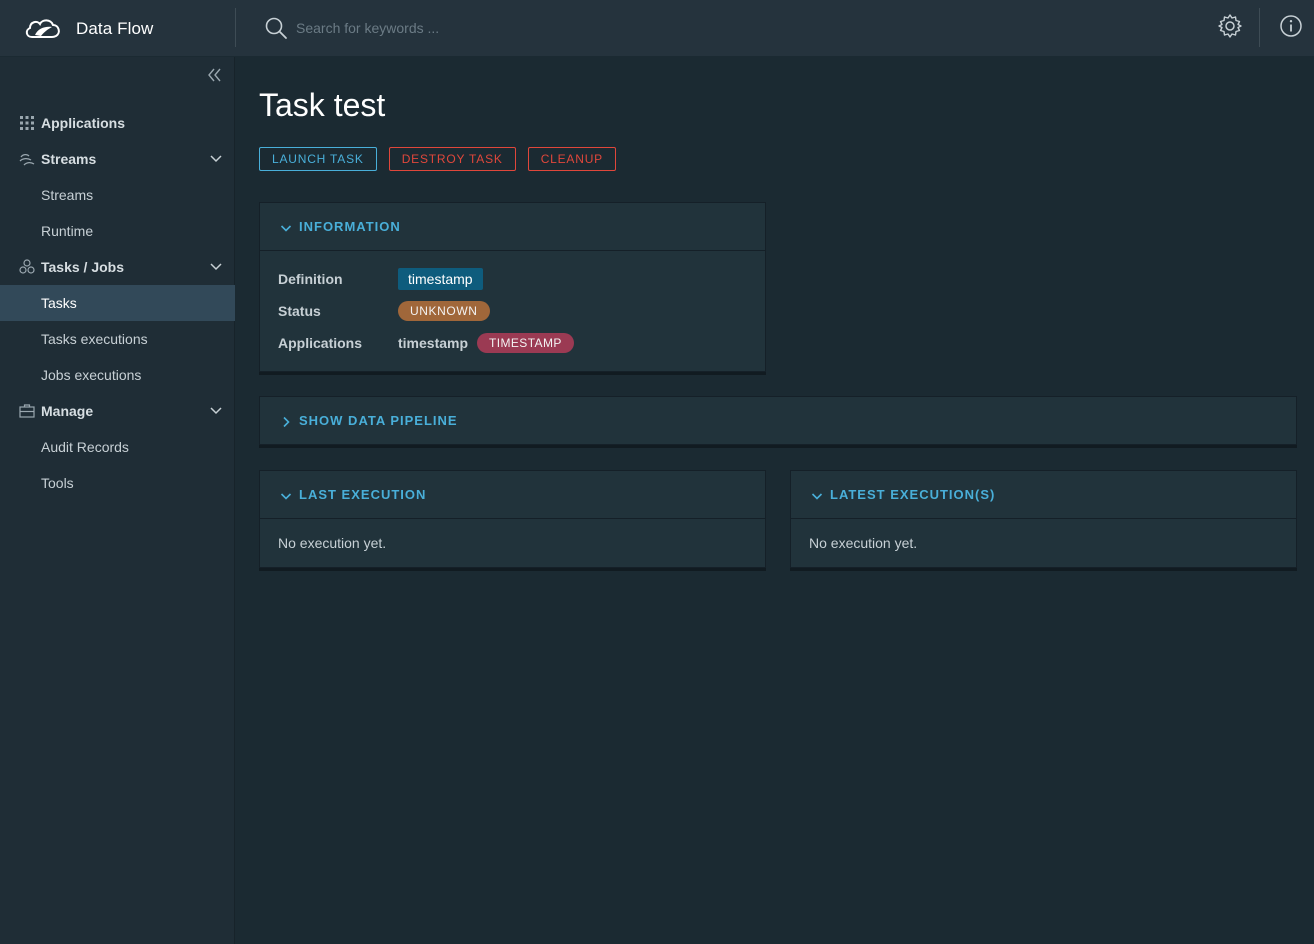  I want to click on app-title: Data Flow, so click(115, 28).